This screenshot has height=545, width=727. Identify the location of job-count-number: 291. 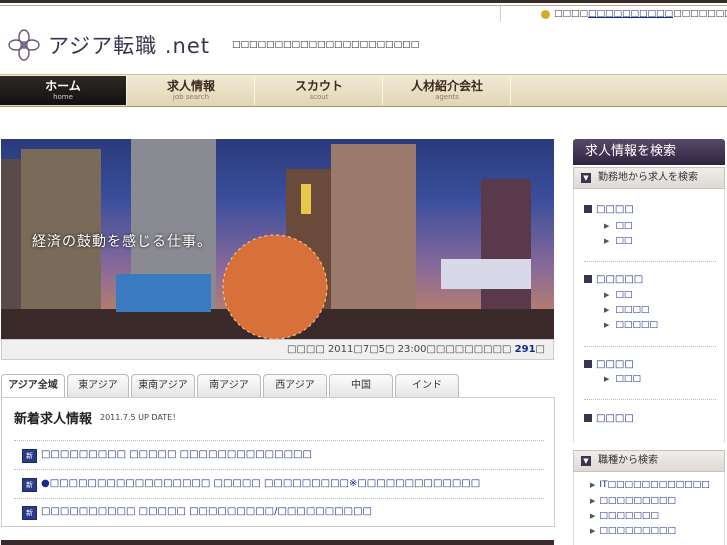
(525, 349).